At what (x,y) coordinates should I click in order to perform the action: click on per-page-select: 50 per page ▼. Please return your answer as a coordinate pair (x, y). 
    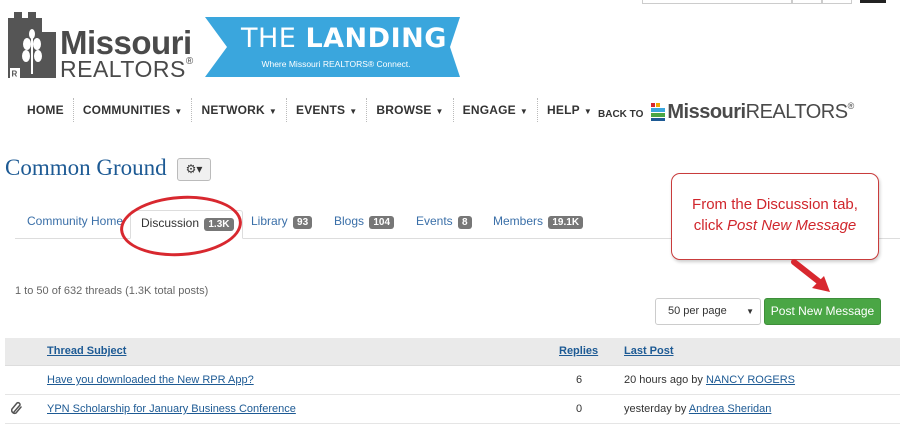
    Looking at the image, I should click on (708, 311).